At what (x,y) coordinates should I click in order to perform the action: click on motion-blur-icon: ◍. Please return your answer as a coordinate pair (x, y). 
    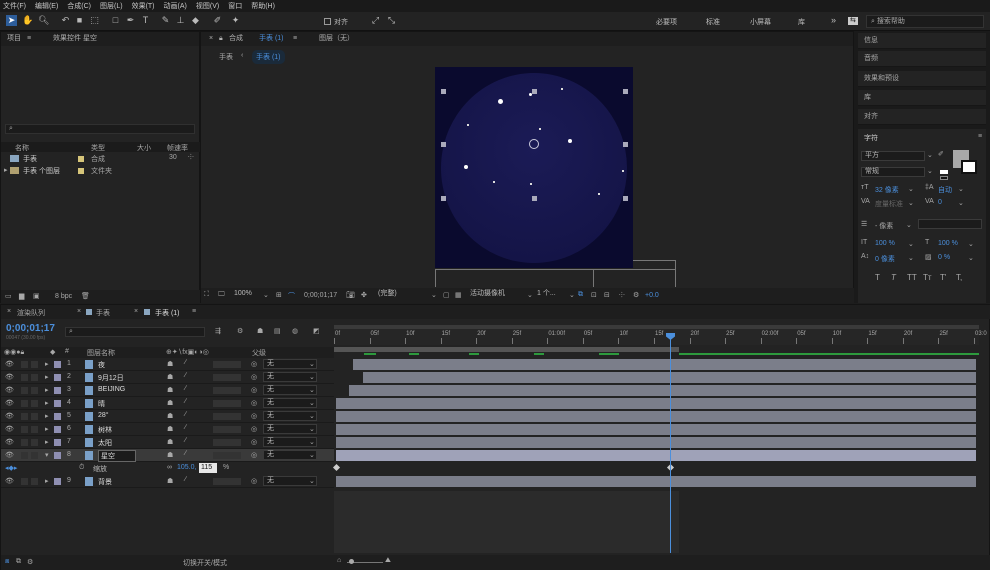
    Looking at the image, I should click on (295, 331).